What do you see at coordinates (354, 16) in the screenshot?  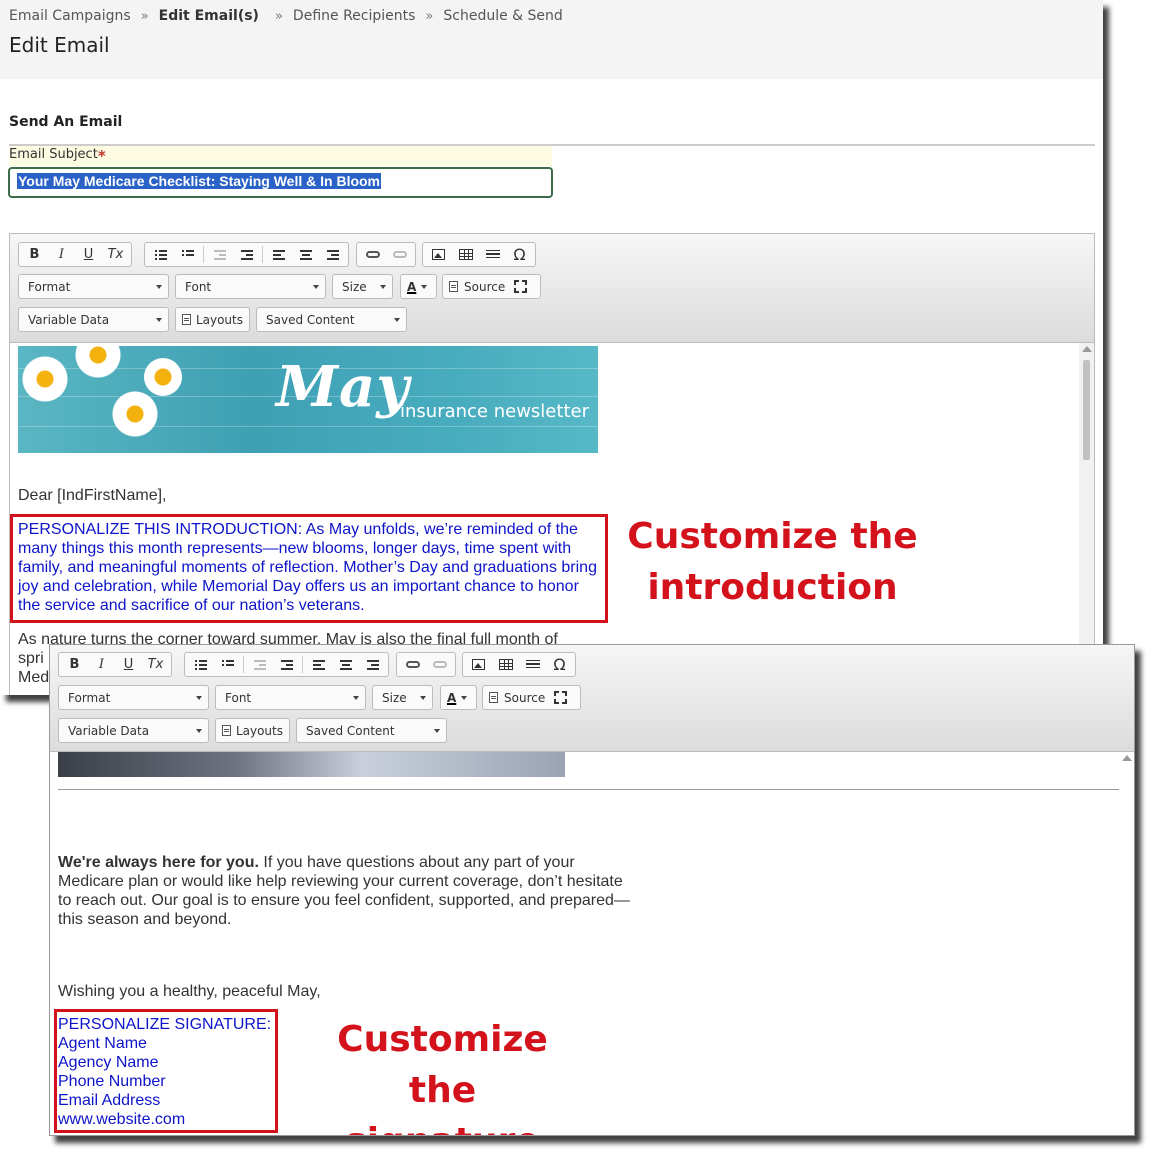 I see `breadcrumb-define-recipients: Define Recipients` at bounding box center [354, 16].